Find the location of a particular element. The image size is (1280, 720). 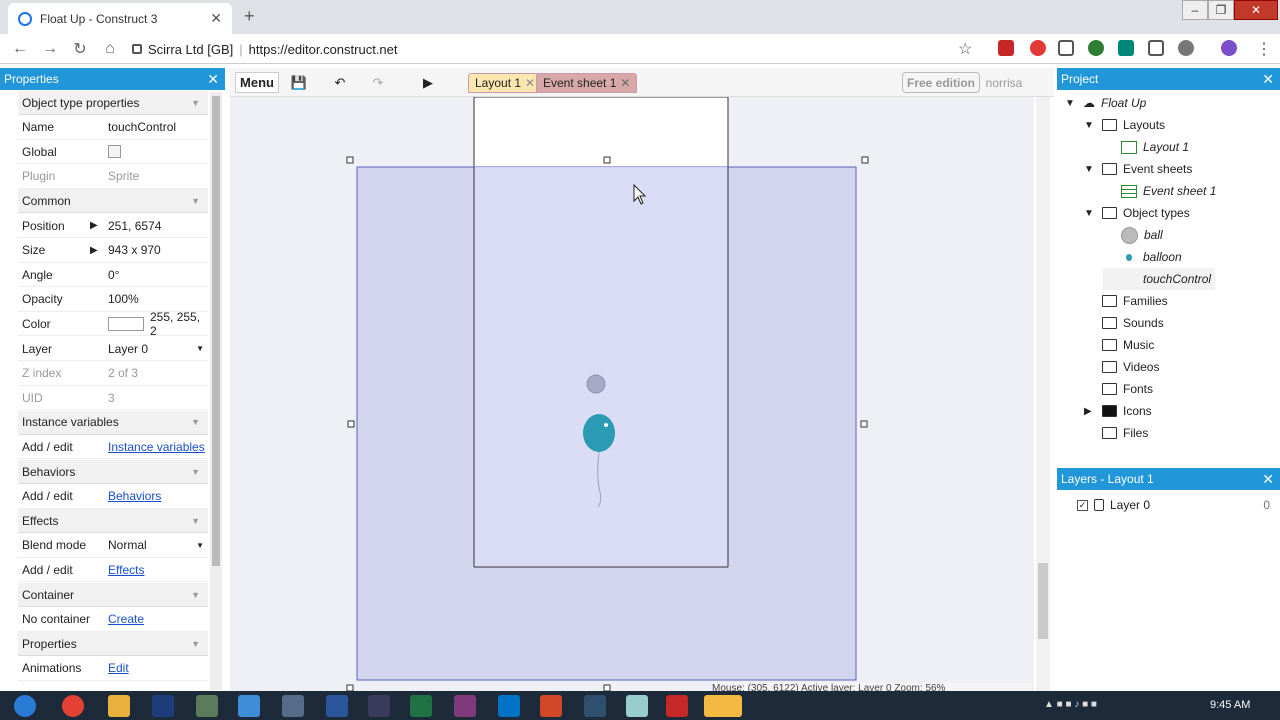

cast-icon is located at coordinates (1066, 48).